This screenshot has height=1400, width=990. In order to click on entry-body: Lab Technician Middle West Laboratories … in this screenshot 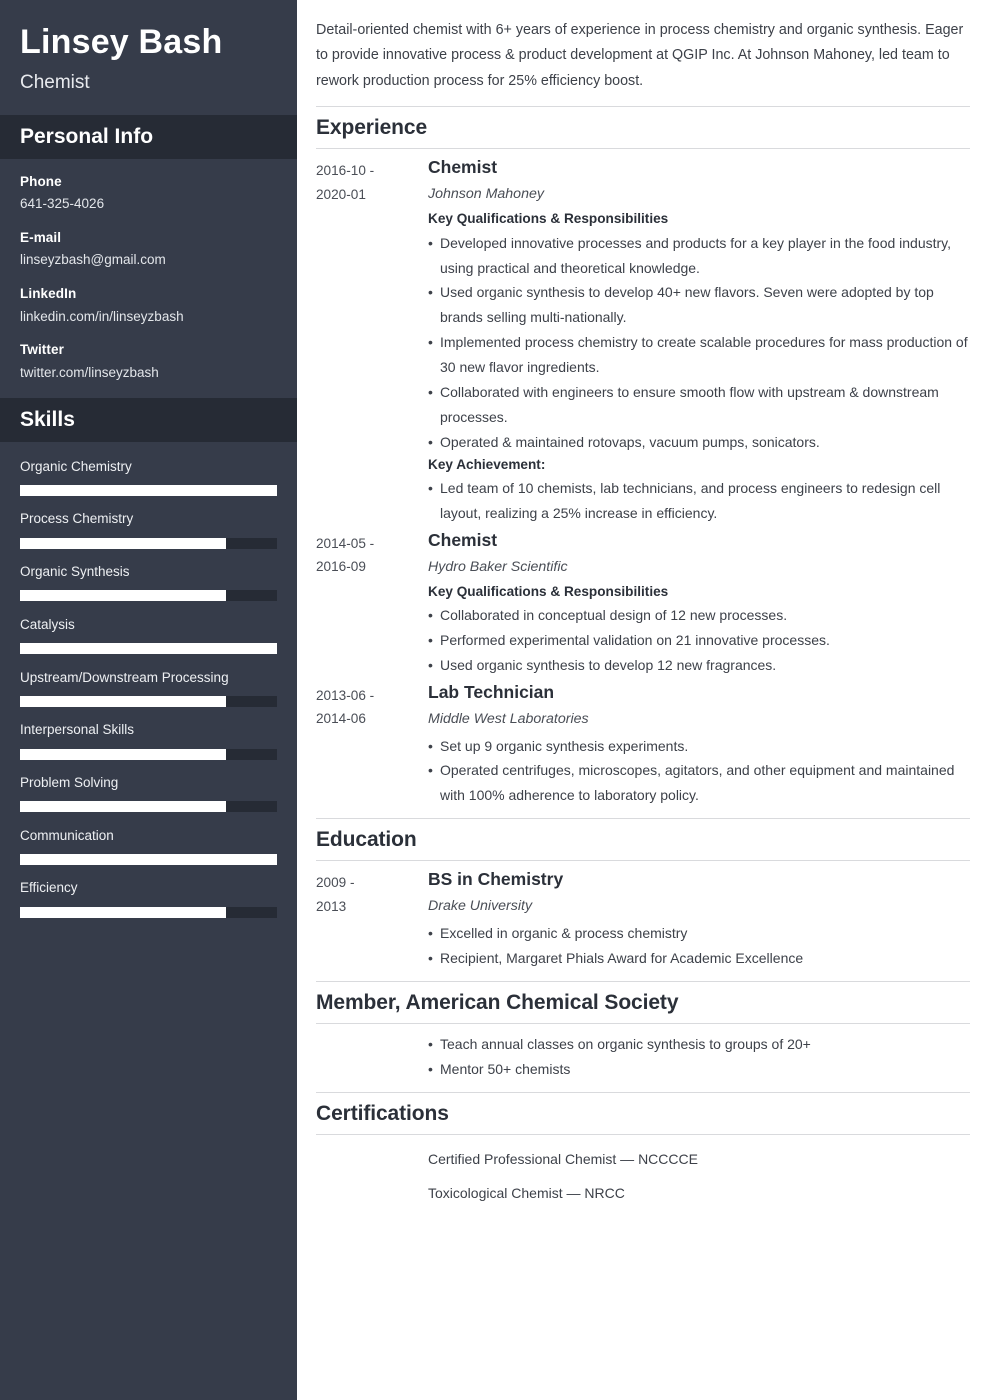, I will do `click(699, 745)`.